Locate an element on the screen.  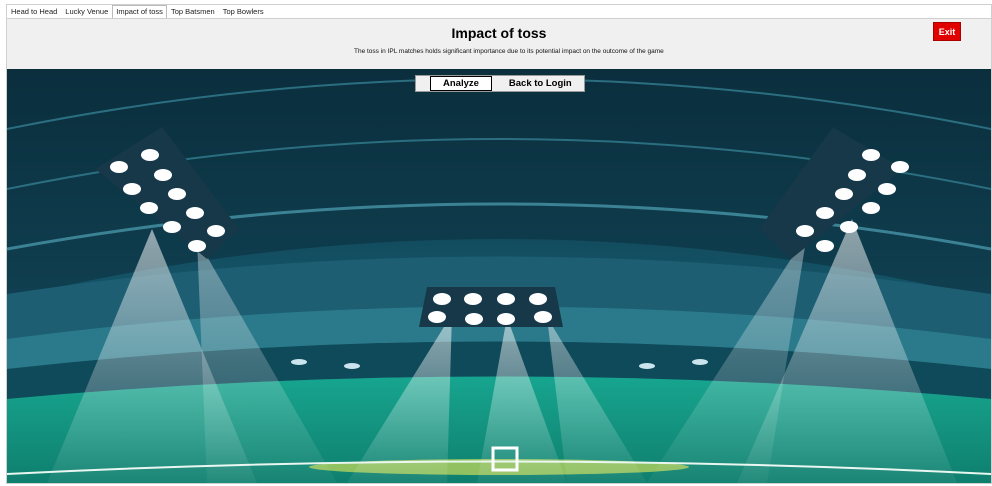
tab-impact-of-toss: Impact of toss is located at coordinates (139, 11).